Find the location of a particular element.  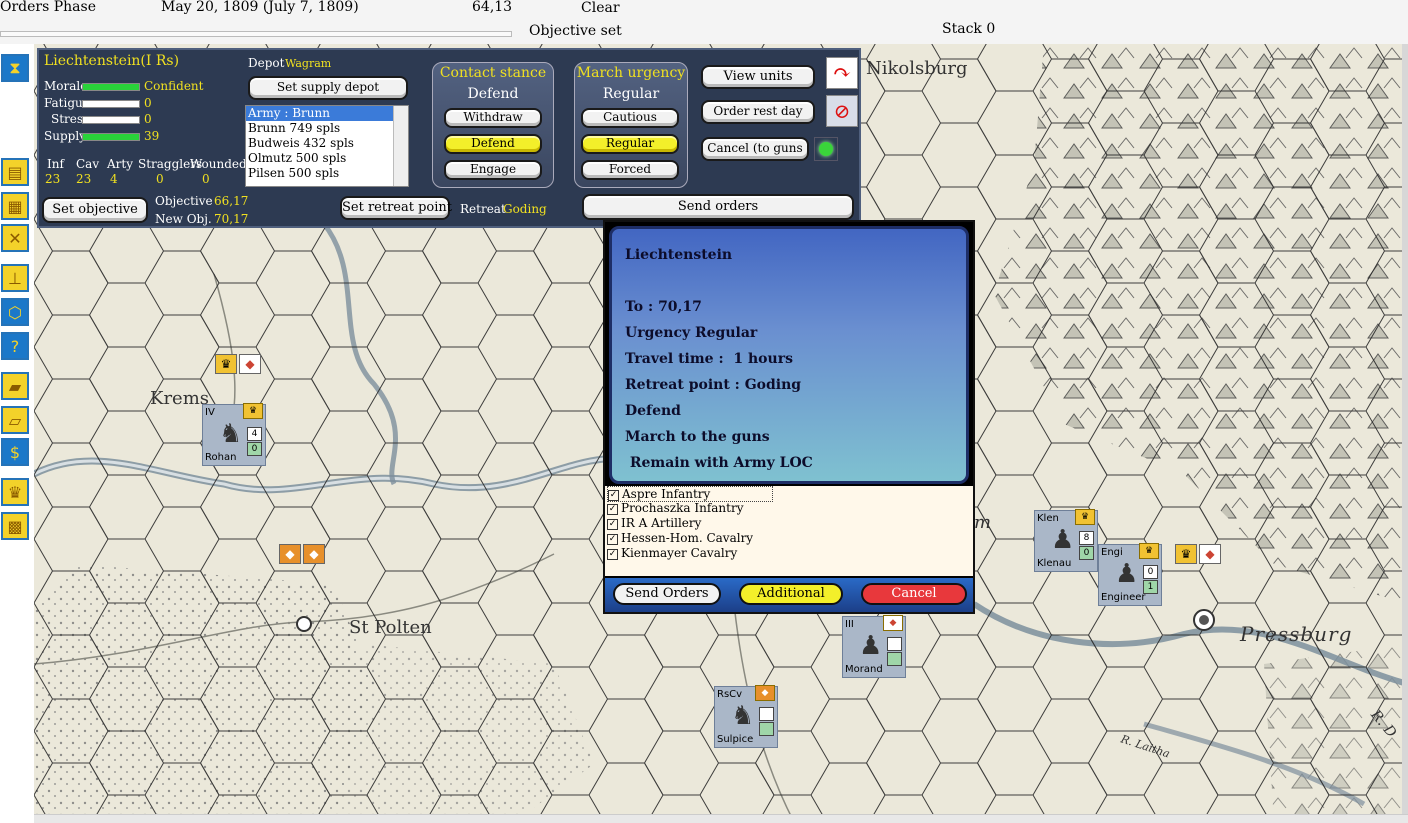

new-objective-value: 70,17 is located at coordinates (231, 219).